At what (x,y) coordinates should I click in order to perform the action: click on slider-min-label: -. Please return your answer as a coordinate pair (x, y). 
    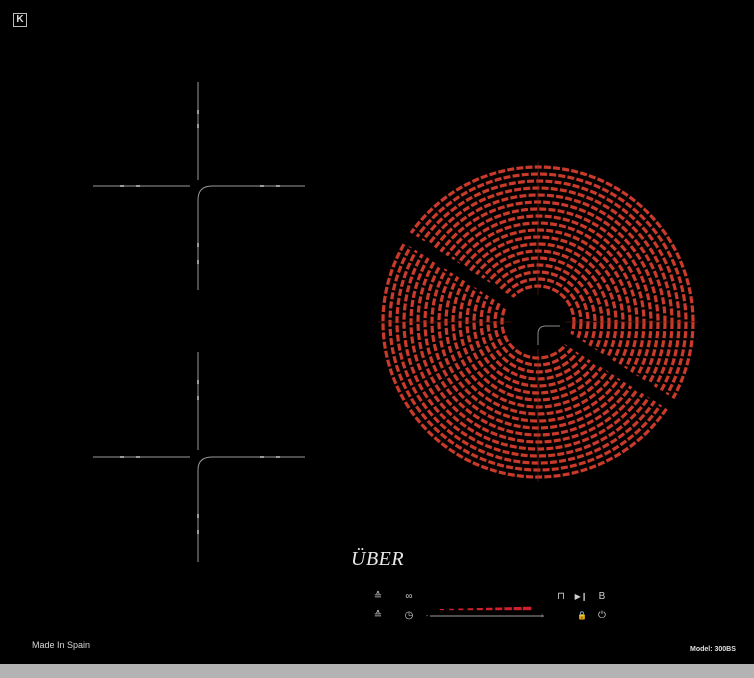
    Looking at the image, I should click on (427, 616).